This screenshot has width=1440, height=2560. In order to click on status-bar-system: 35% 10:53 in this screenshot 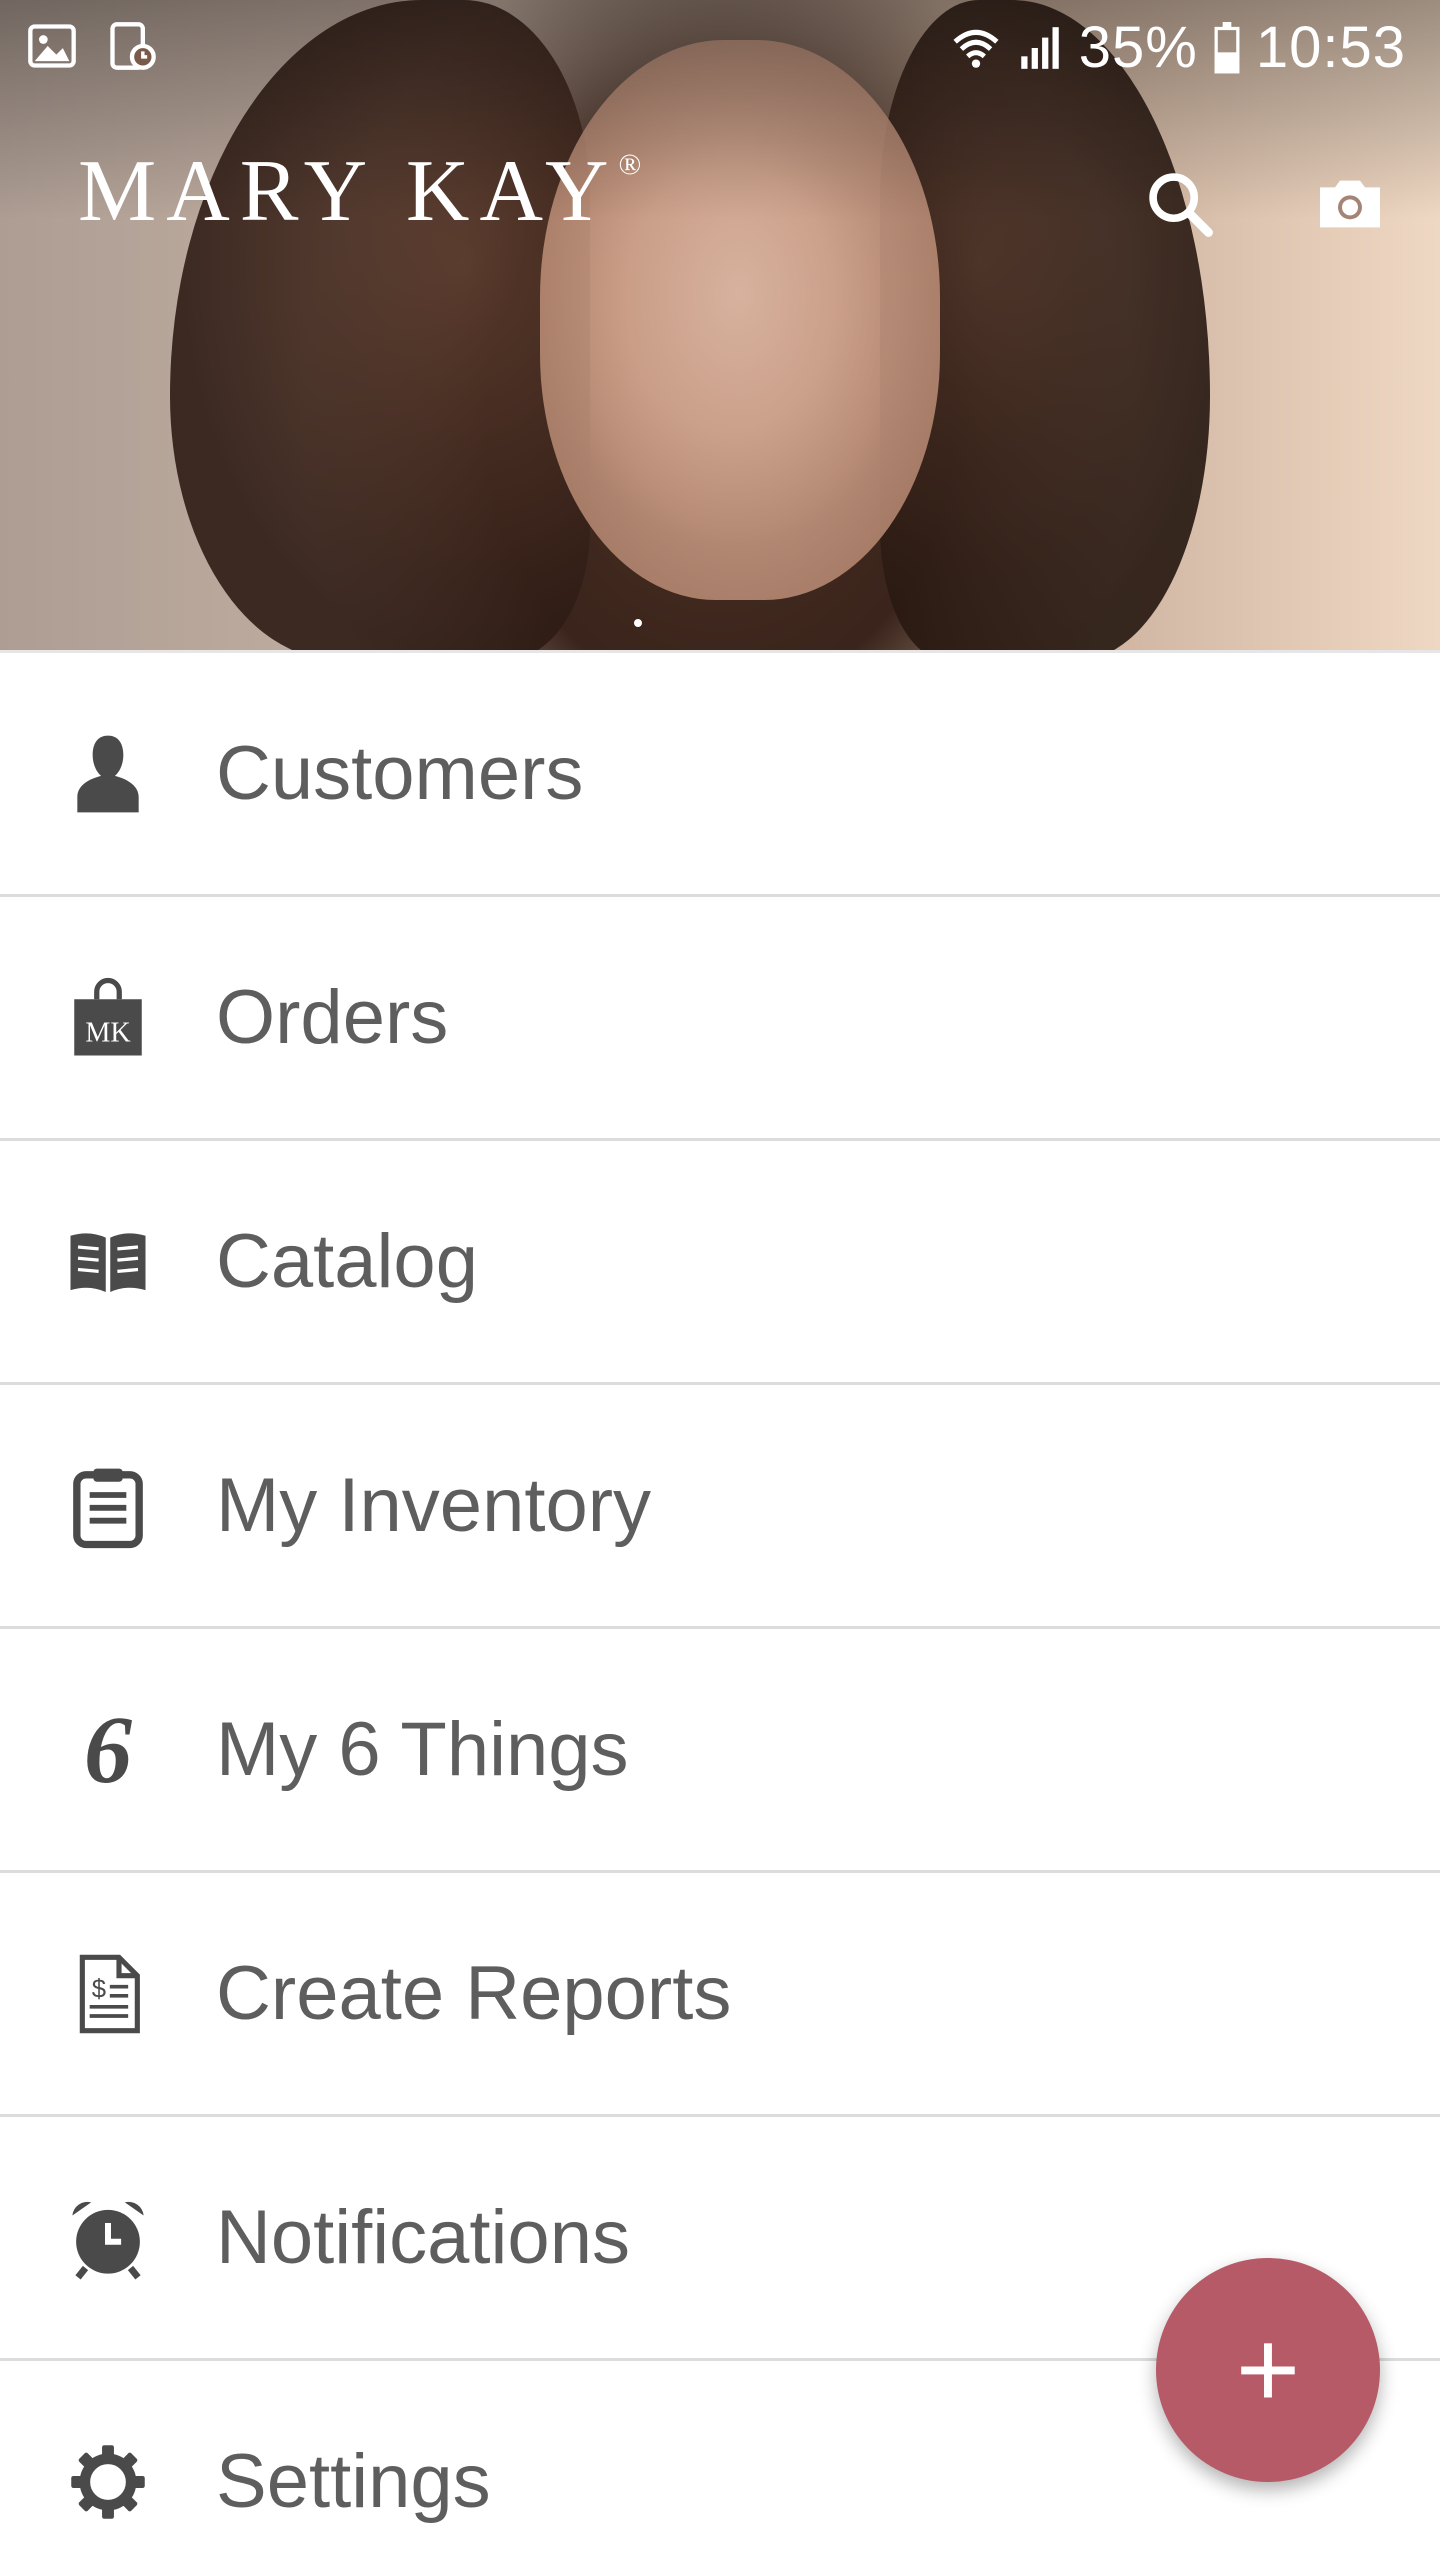, I will do `click(1178, 47)`.